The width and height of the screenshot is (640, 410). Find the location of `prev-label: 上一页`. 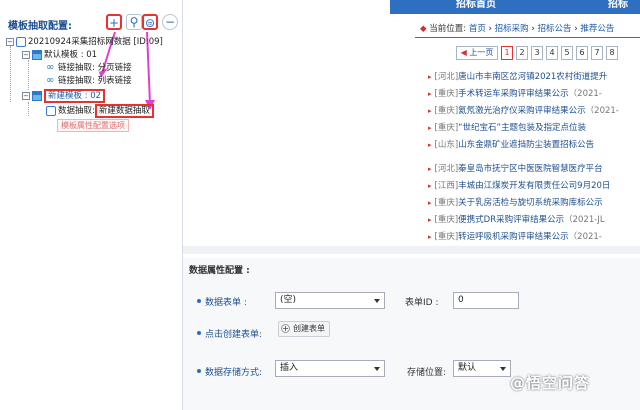

prev-label: 上一页 is located at coordinates (481, 52).